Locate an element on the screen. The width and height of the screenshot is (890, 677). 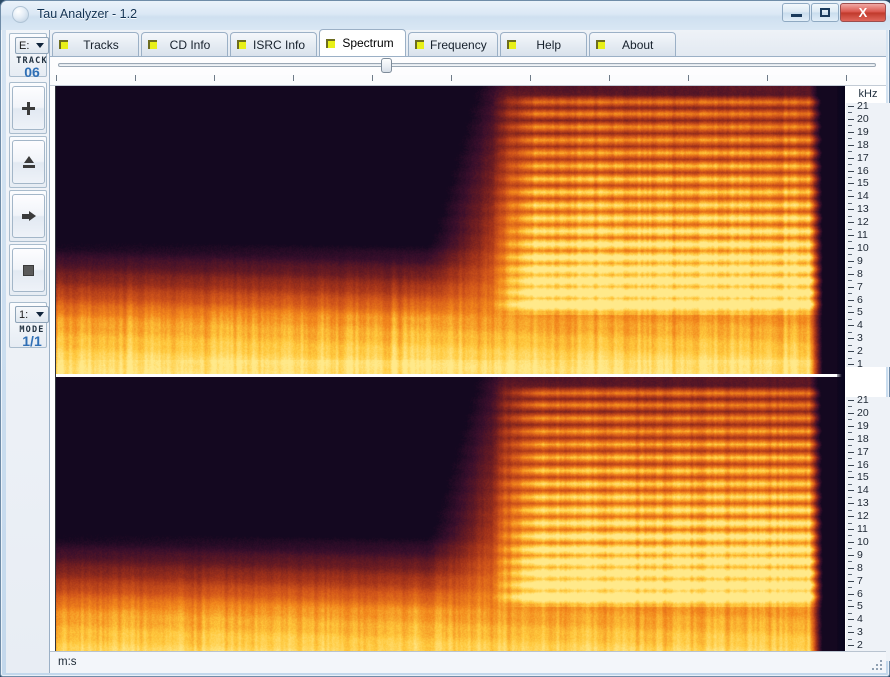
left-toolbar: E: TRACK 06 1: MODE 1/1 is located at coordinates (28, 351).